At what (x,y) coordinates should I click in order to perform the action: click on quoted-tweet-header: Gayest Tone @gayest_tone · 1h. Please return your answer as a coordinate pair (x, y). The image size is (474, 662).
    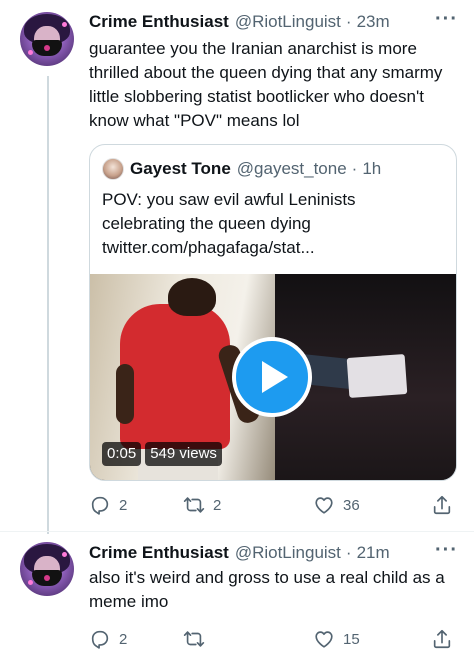
    Looking at the image, I should click on (241, 169).